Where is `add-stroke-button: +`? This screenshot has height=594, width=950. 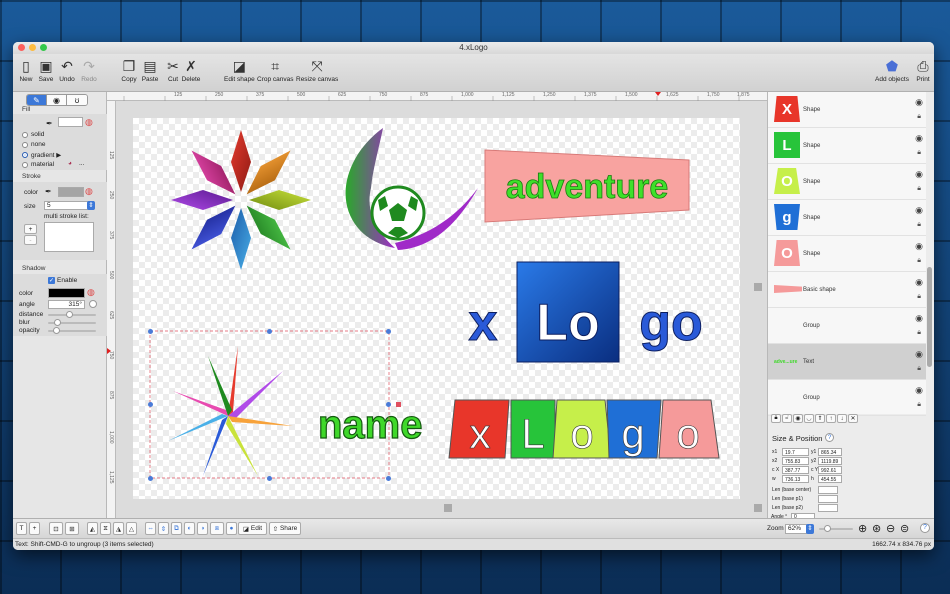
add-stroke-button: + is located at coordinates (30, 229).